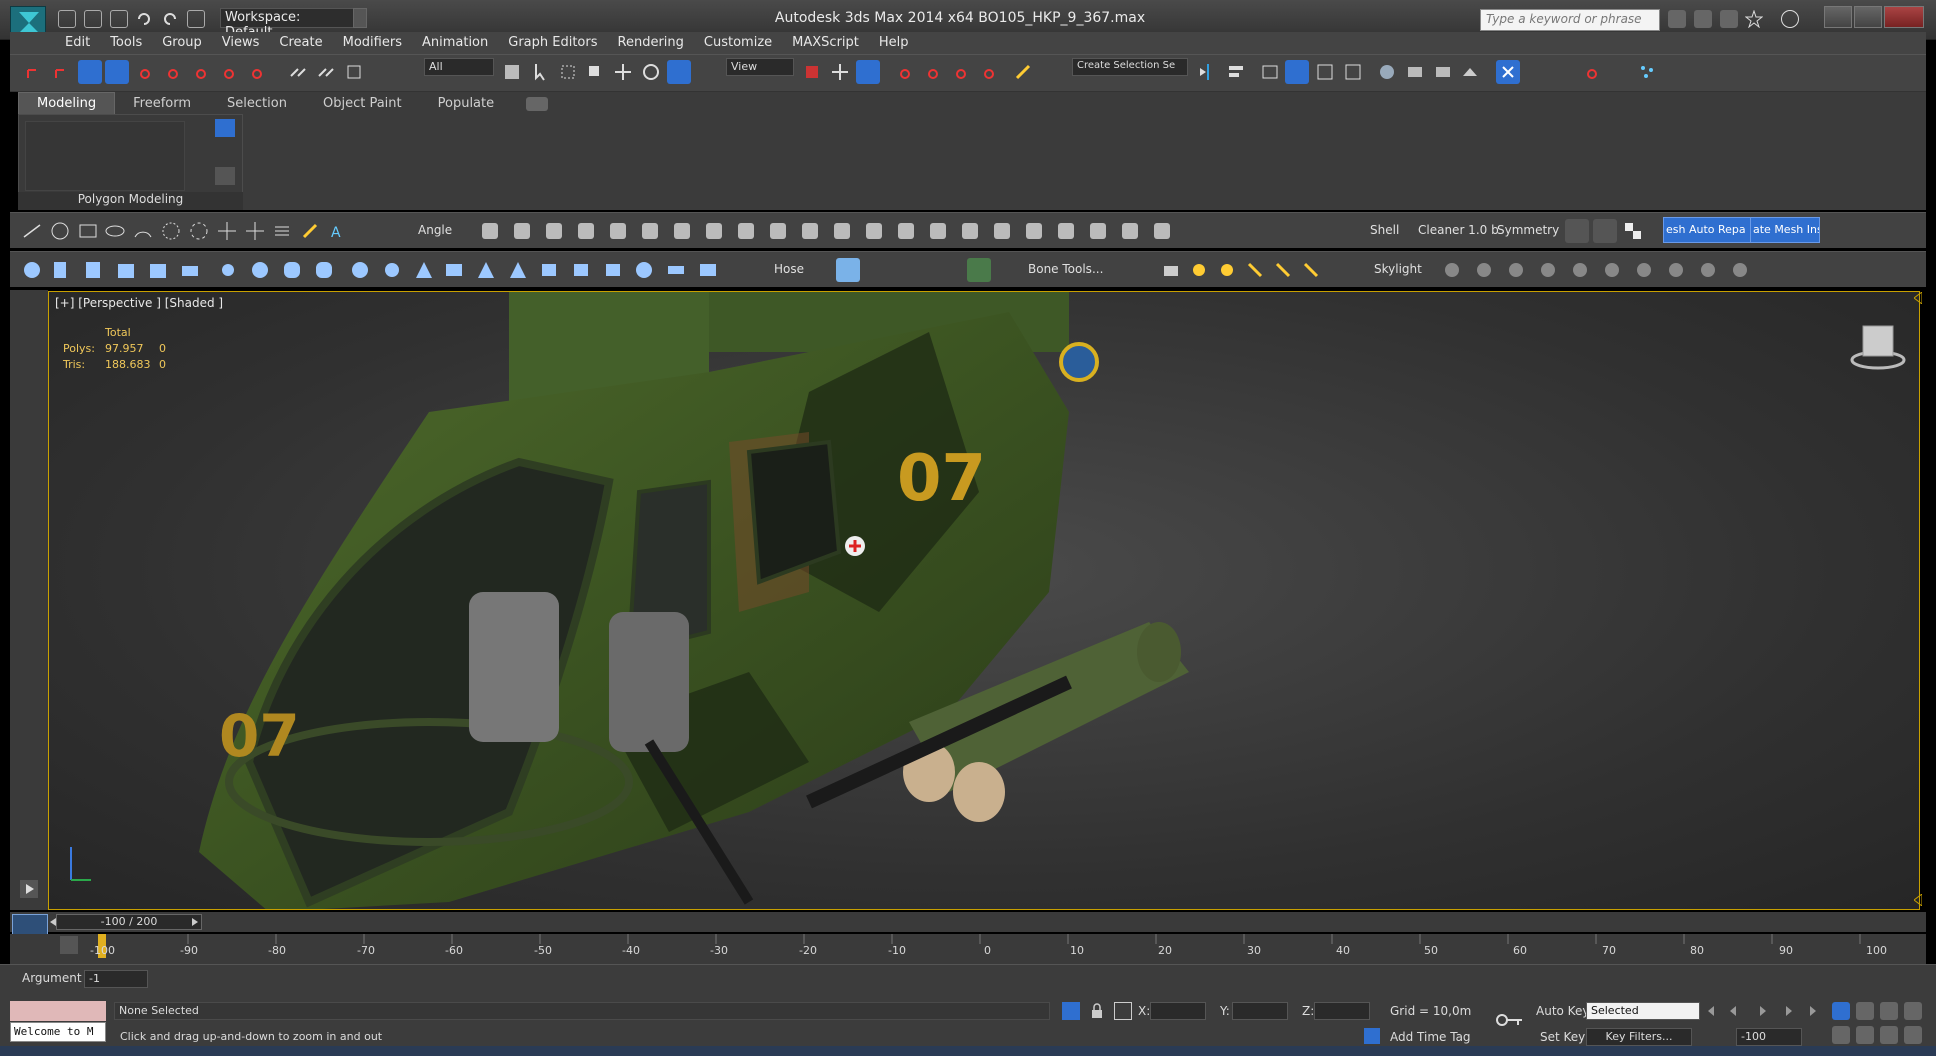 The image size is (1936, 1056). What do you see at coordinates (1643, 1011) in the screenshot?
I see `key-mode-dropdown: Selected` at bounding box center [1643, 1011].